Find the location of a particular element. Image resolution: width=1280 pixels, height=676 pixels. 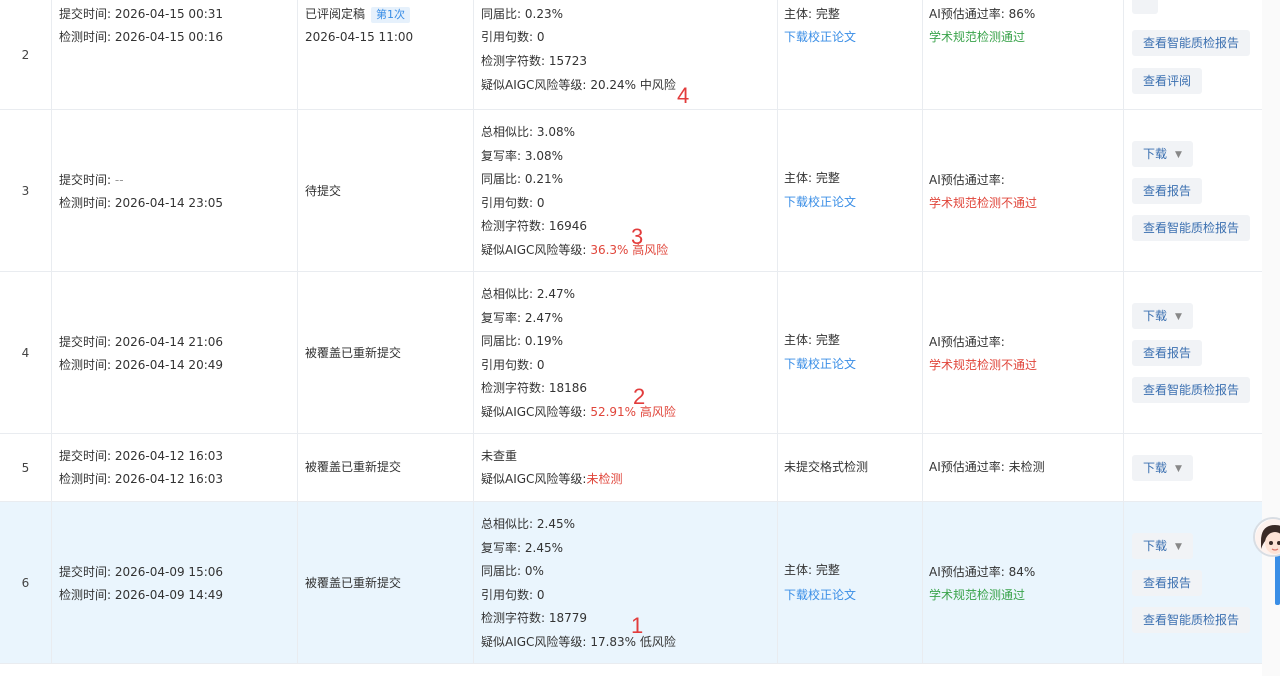

status-cell: 已评阅定稿 第1次 2026-04-15 11:00 is located at coordinates (386, 54).